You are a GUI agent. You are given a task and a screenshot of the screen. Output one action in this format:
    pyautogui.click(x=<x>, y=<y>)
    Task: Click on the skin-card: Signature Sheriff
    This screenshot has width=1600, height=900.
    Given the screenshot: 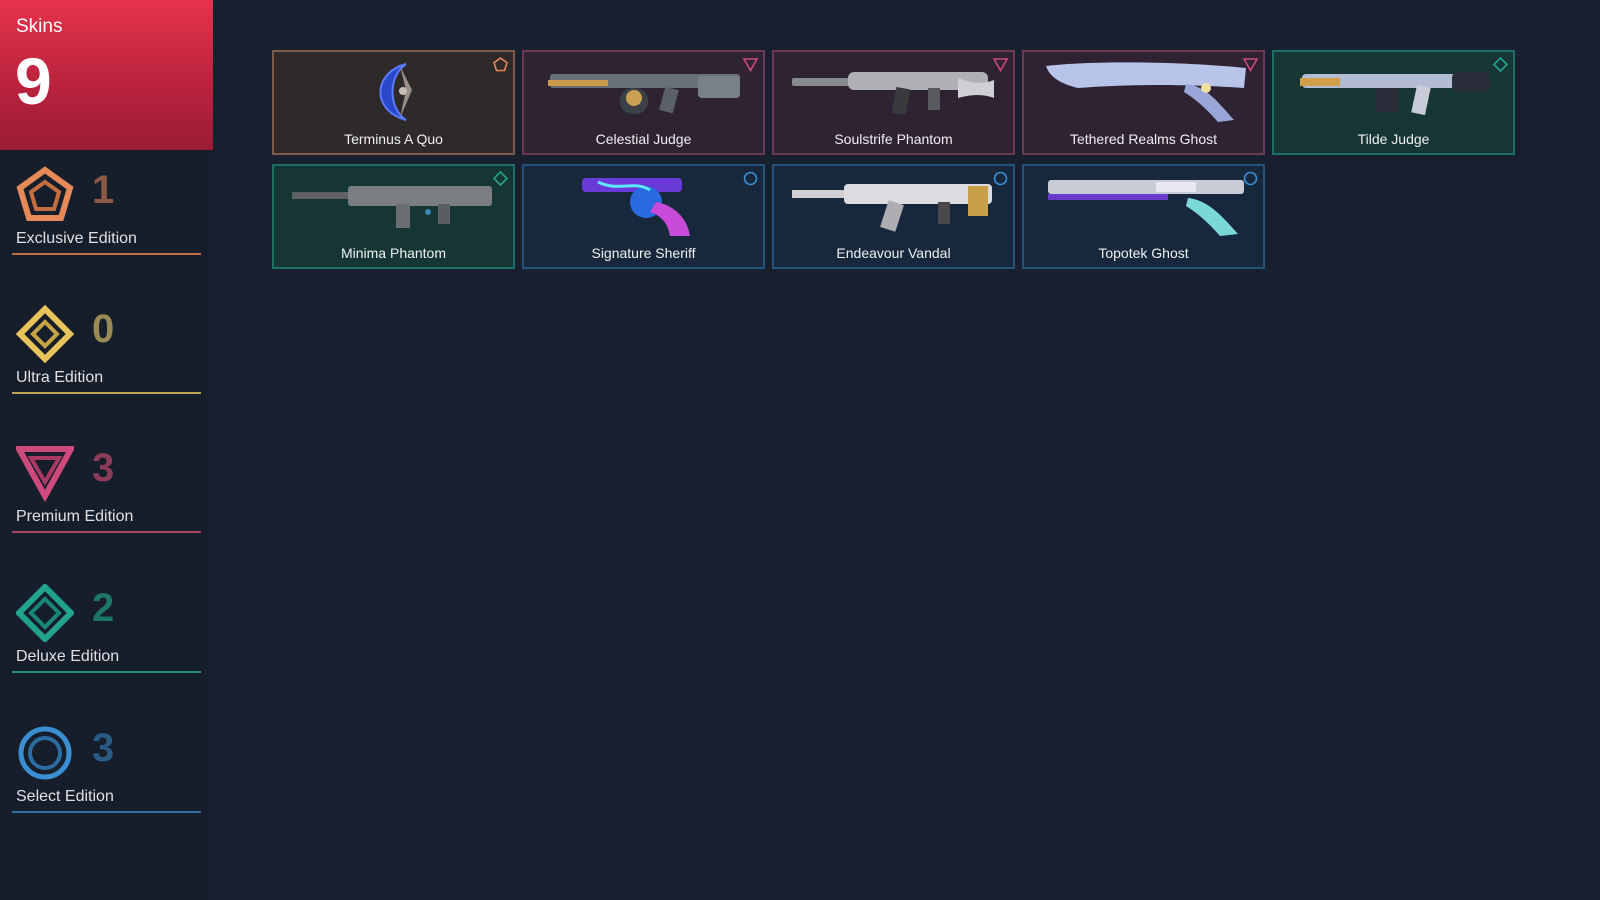 What is the action you would take?
    pyautogui.click(x=643, y=216)
    